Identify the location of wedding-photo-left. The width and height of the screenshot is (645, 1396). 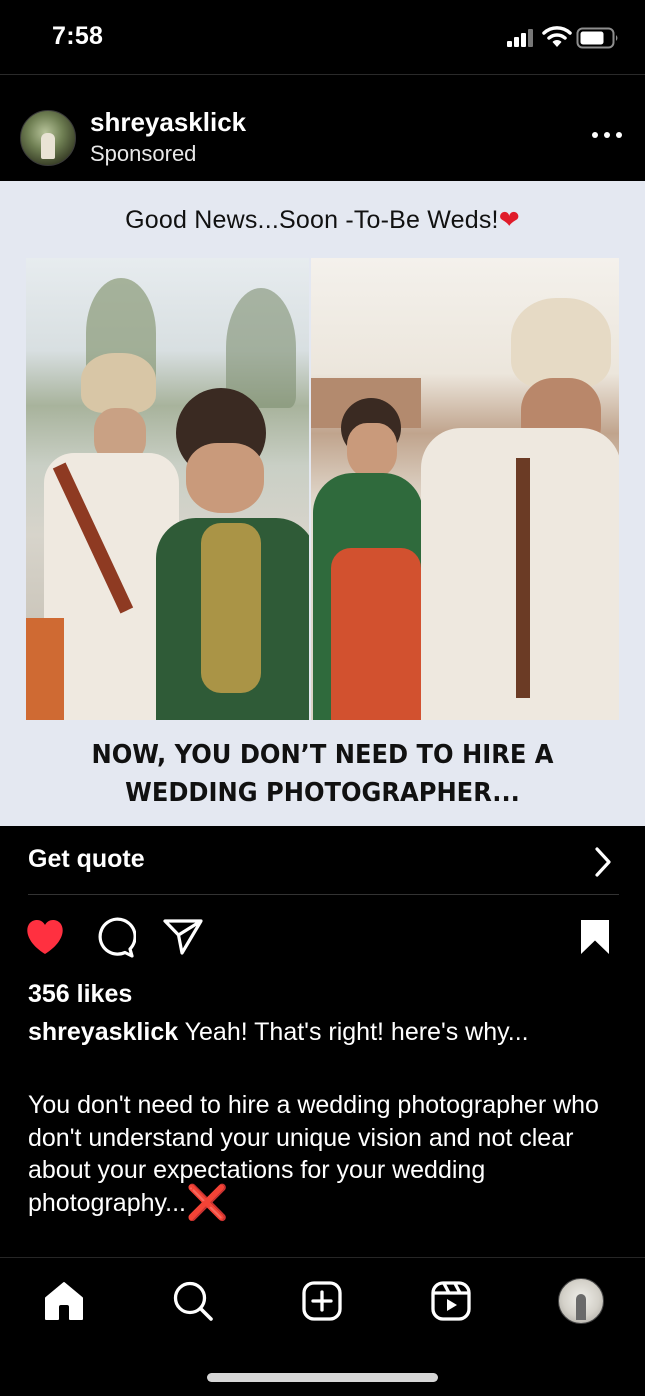
(167, 489).